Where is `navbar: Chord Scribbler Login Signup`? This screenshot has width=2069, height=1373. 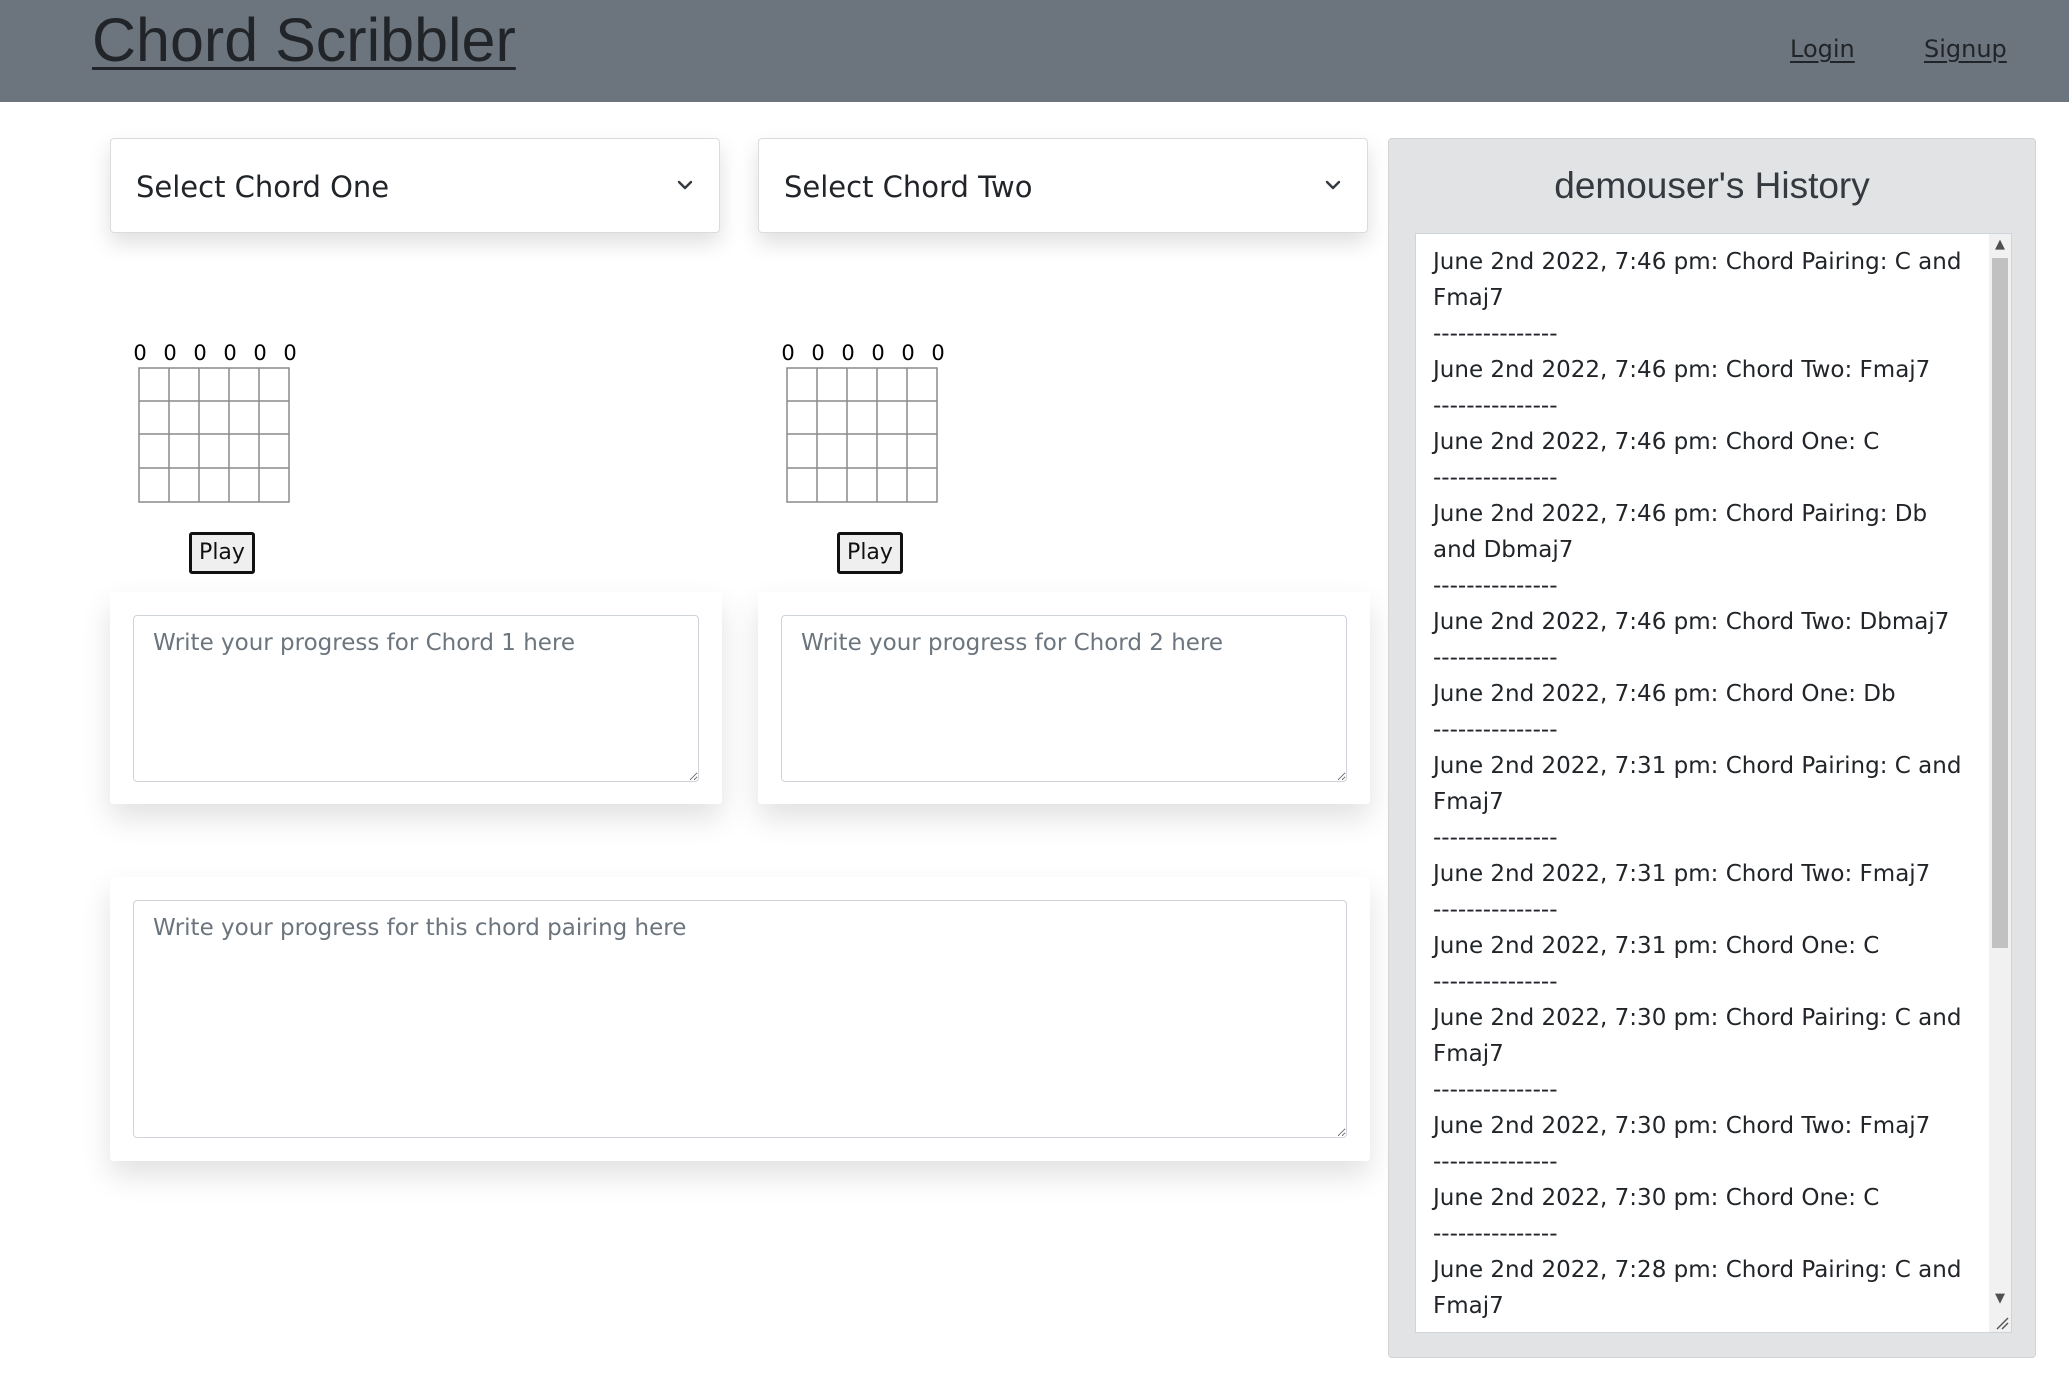 navbar: Chord Scribbler Login Signup is located at coordinates (1034, 51).